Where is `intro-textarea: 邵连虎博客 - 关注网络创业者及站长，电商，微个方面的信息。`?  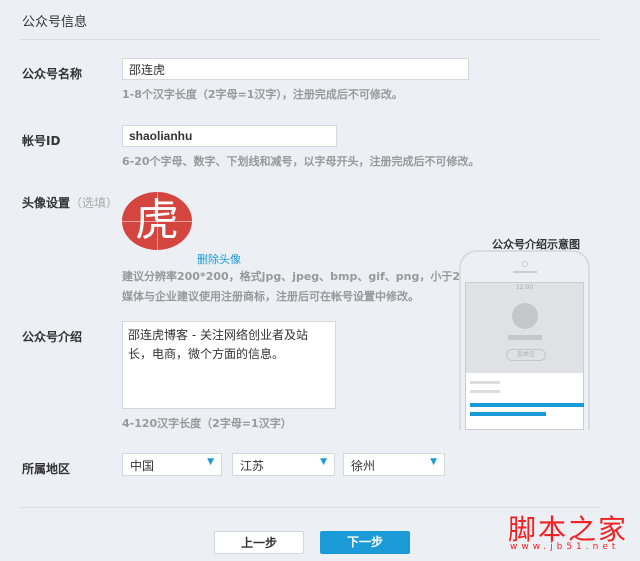 intro-textarea: 邵连虎博客 - 关注网络创业者及站长，电商，微个方面的信息。 is located at coordinates (229, 365).